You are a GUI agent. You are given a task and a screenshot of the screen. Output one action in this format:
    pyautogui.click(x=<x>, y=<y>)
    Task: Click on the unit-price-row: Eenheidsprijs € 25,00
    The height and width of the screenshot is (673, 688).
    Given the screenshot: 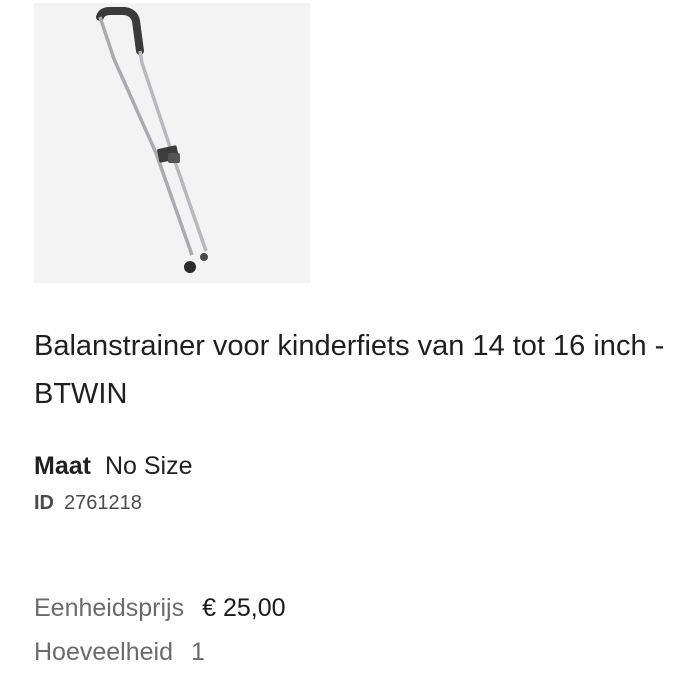 What is the action you would take?
    pyautogui.click(x=160, y=608)
    